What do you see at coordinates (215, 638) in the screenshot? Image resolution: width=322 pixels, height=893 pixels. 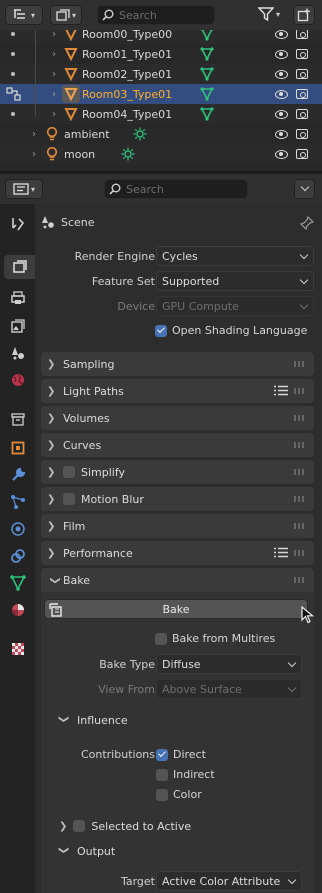 I see `bake-multires-row: Bake from Multires` at bounding box center [215, 638].